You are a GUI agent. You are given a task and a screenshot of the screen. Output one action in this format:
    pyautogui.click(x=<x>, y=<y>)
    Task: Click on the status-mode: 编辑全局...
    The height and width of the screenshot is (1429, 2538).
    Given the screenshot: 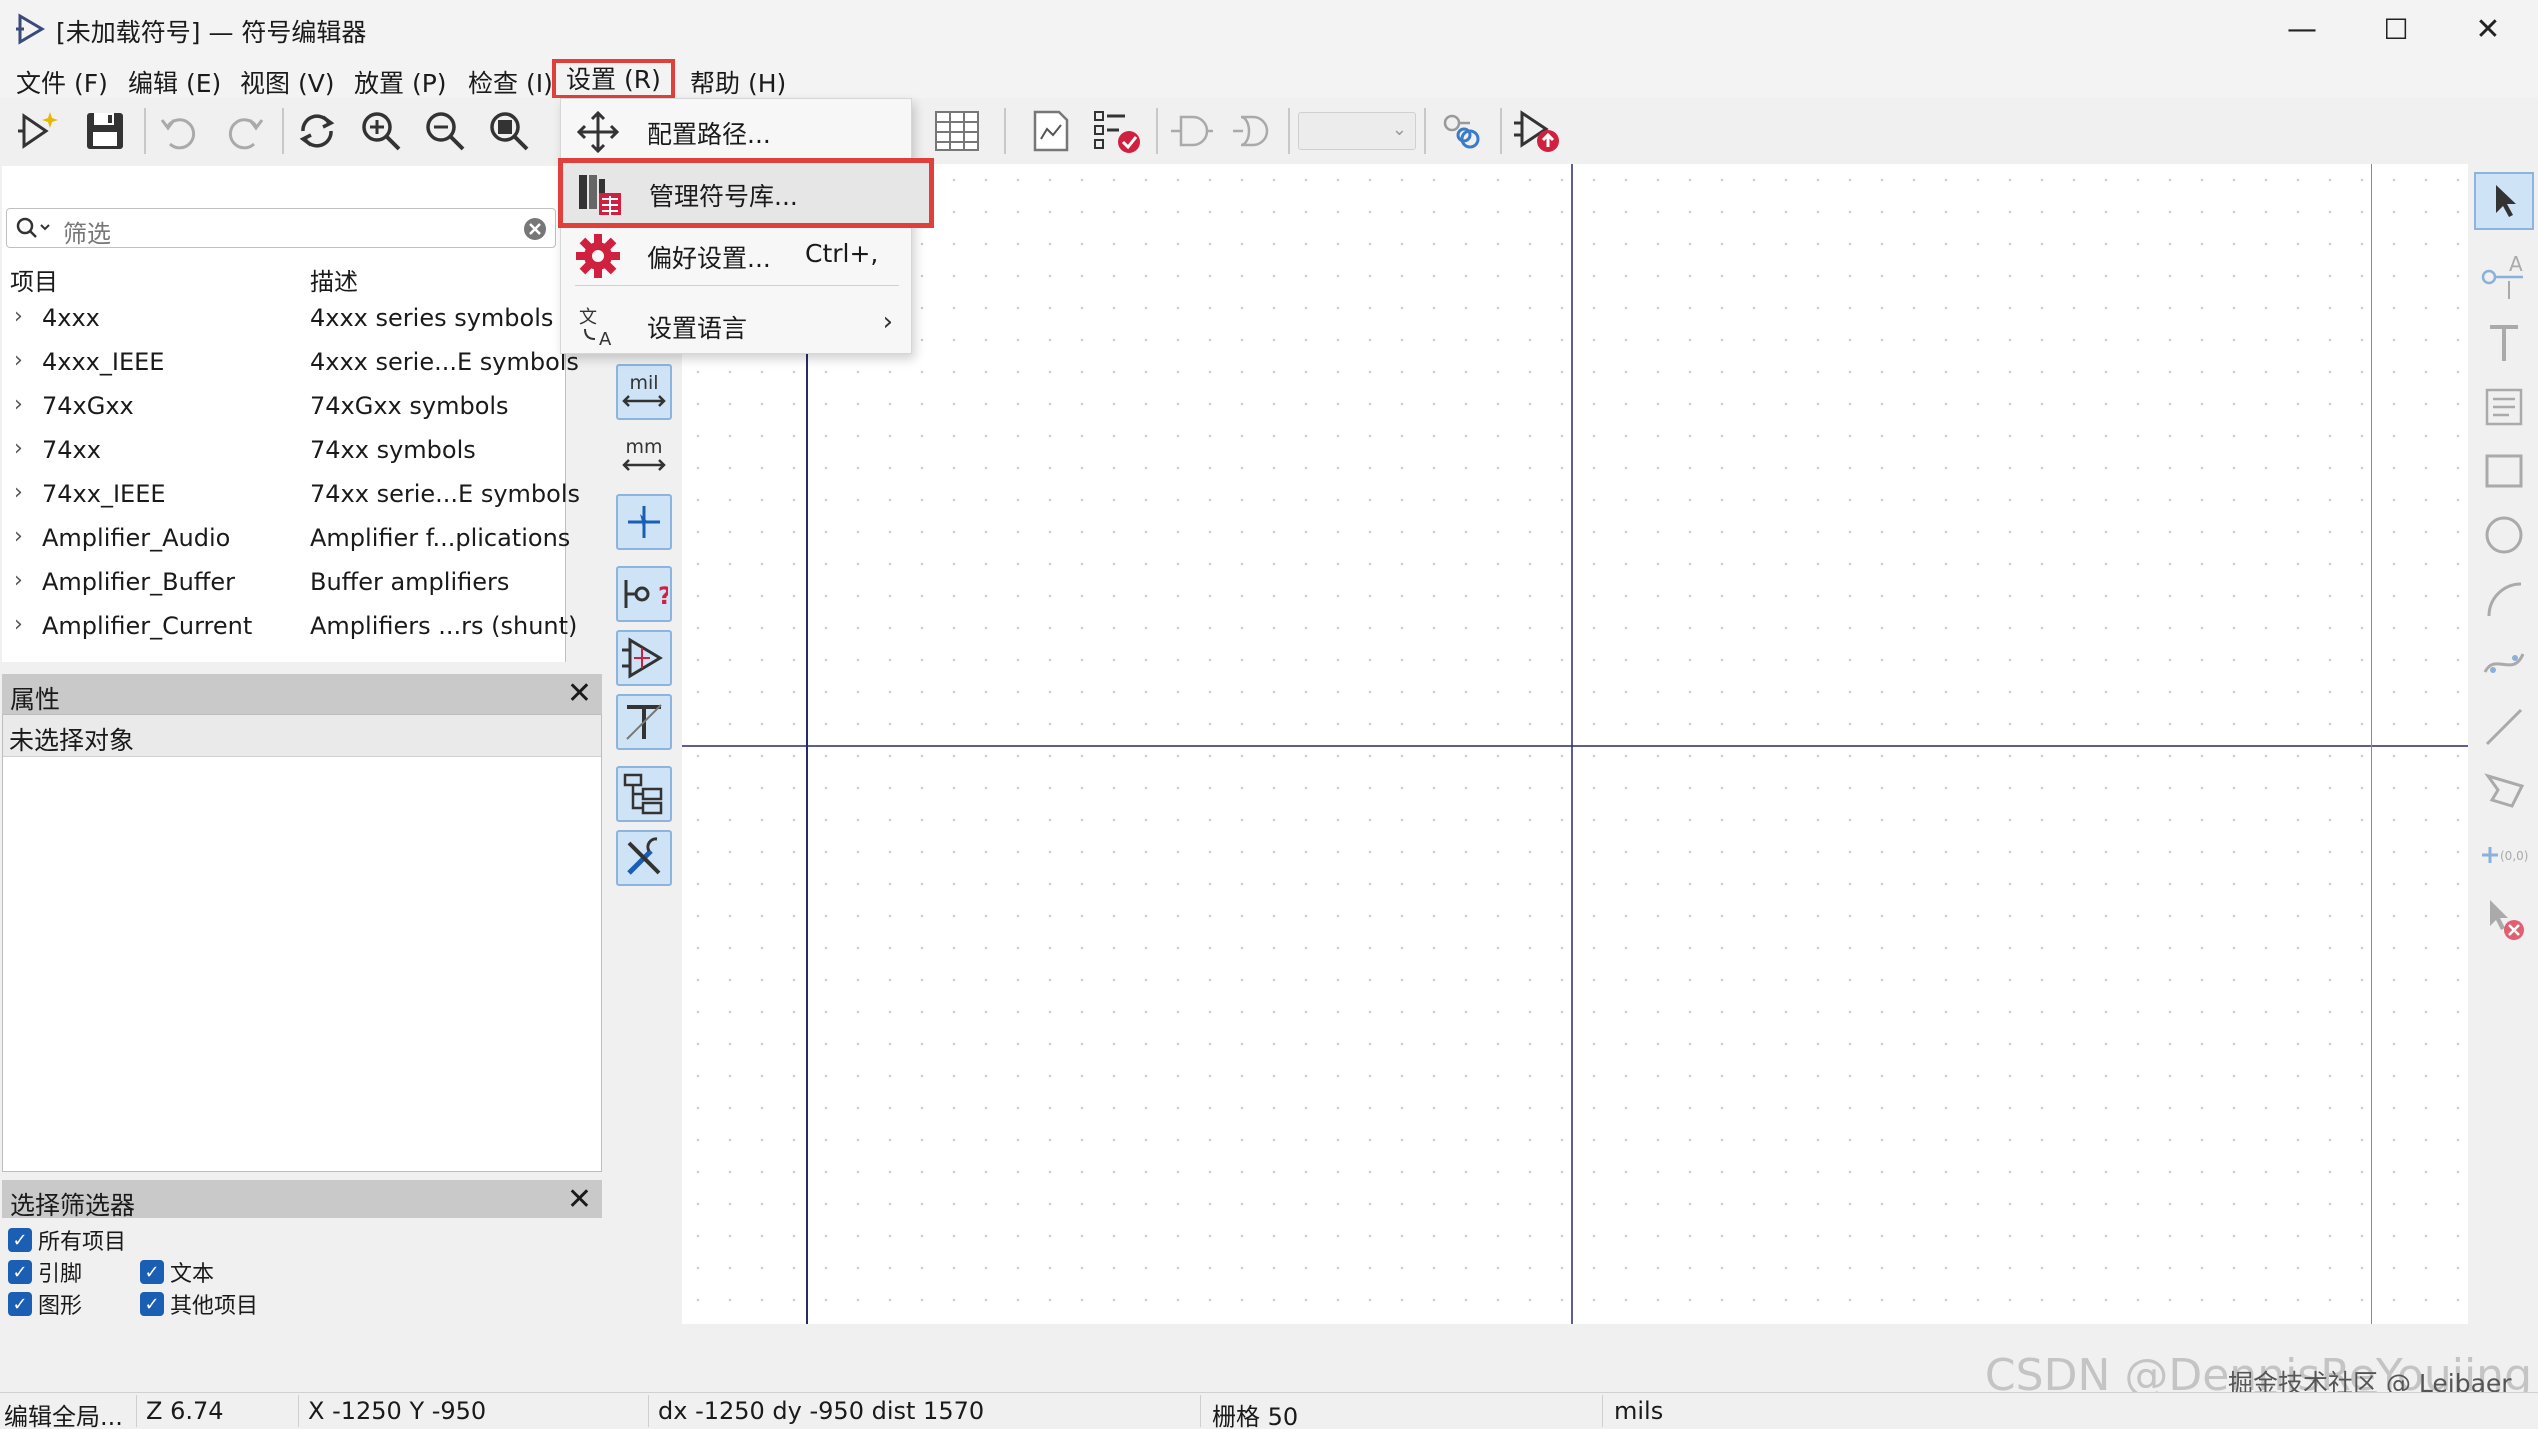 What is the action you would take?
    pyautogui.click(x=63, y=1416)
    